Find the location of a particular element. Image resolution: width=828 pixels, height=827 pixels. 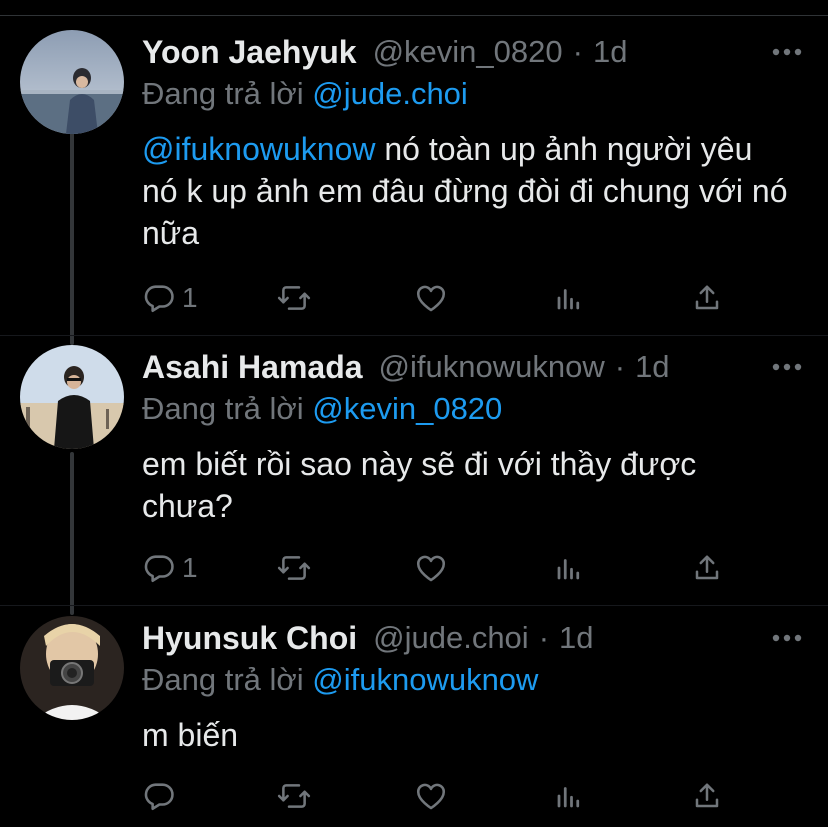

author-name: Hyunsuk Choi is located at coordinates (249, 638).